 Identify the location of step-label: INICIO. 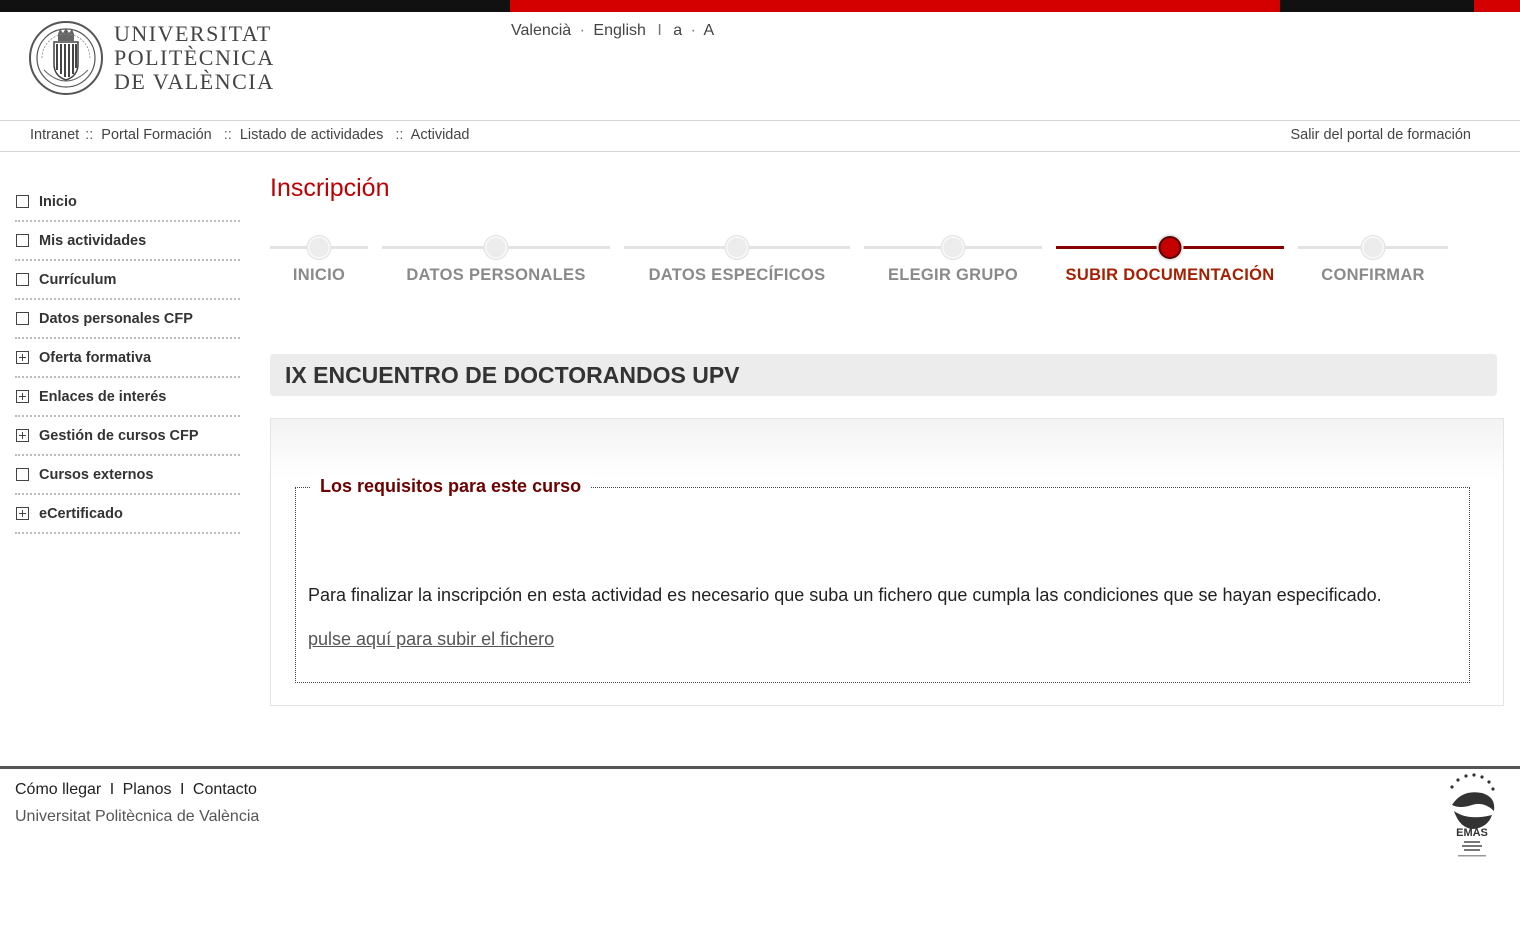
(319, 275).